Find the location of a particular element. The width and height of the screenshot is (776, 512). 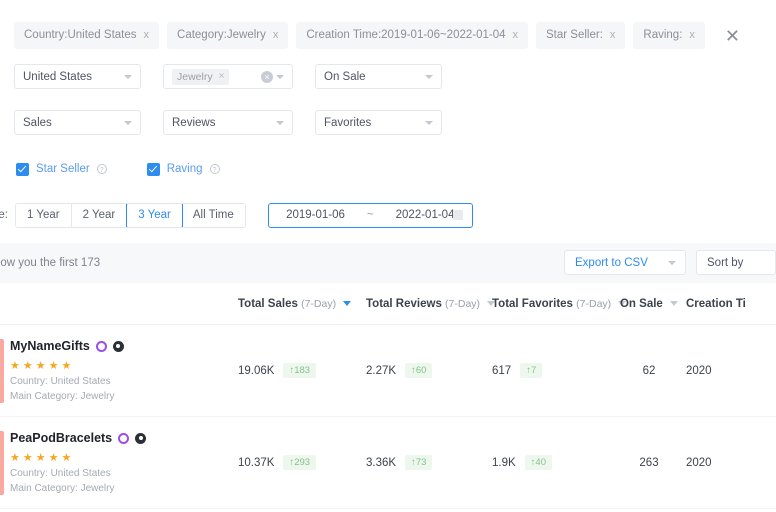

clear-icon: × is located at coordinates (267, 76).